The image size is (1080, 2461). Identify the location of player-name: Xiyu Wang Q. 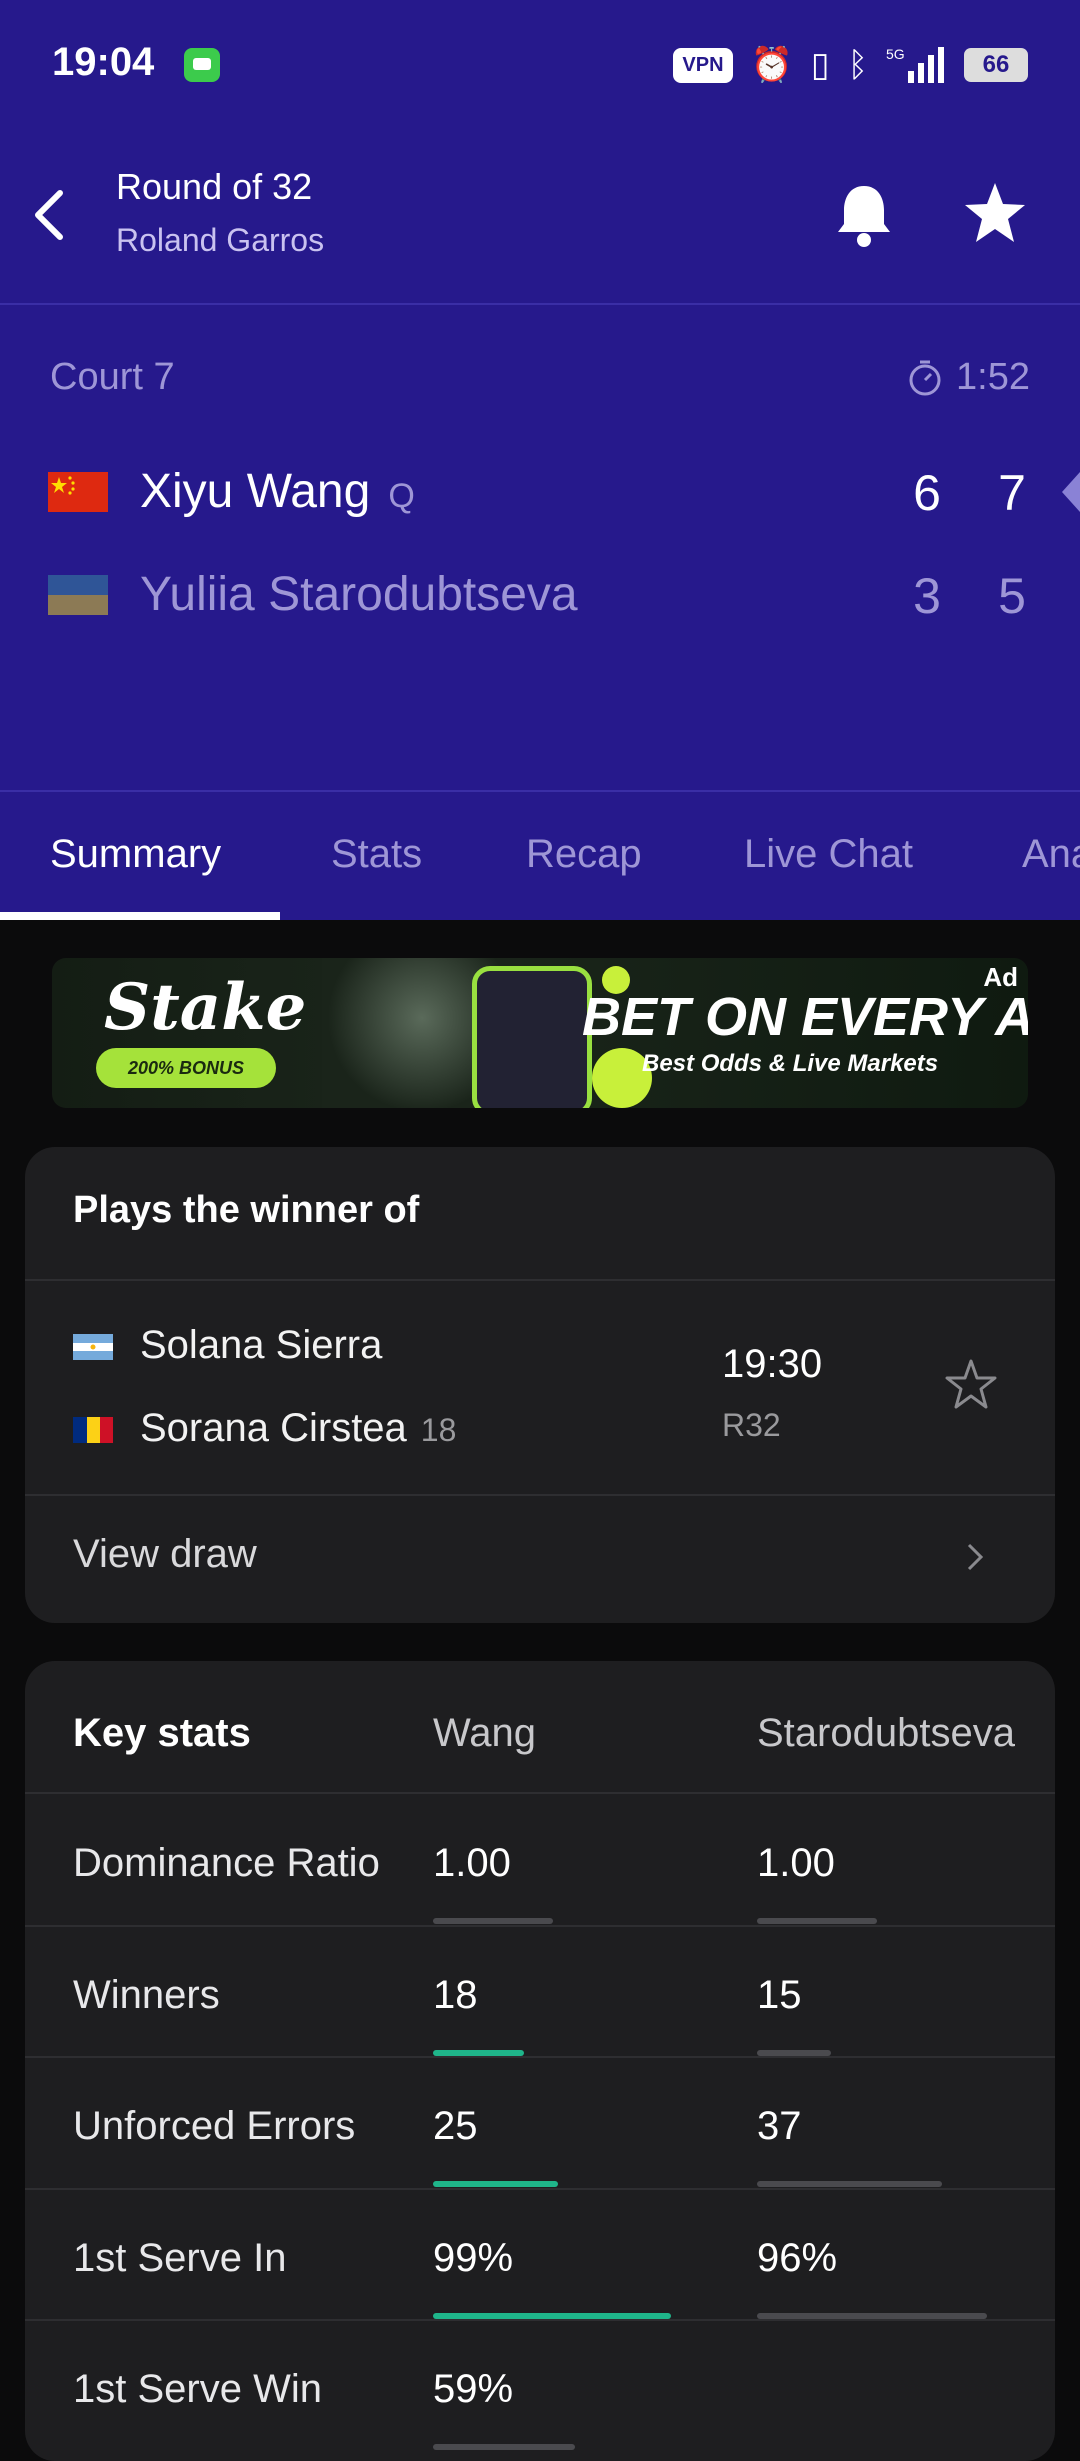
(277, 491).